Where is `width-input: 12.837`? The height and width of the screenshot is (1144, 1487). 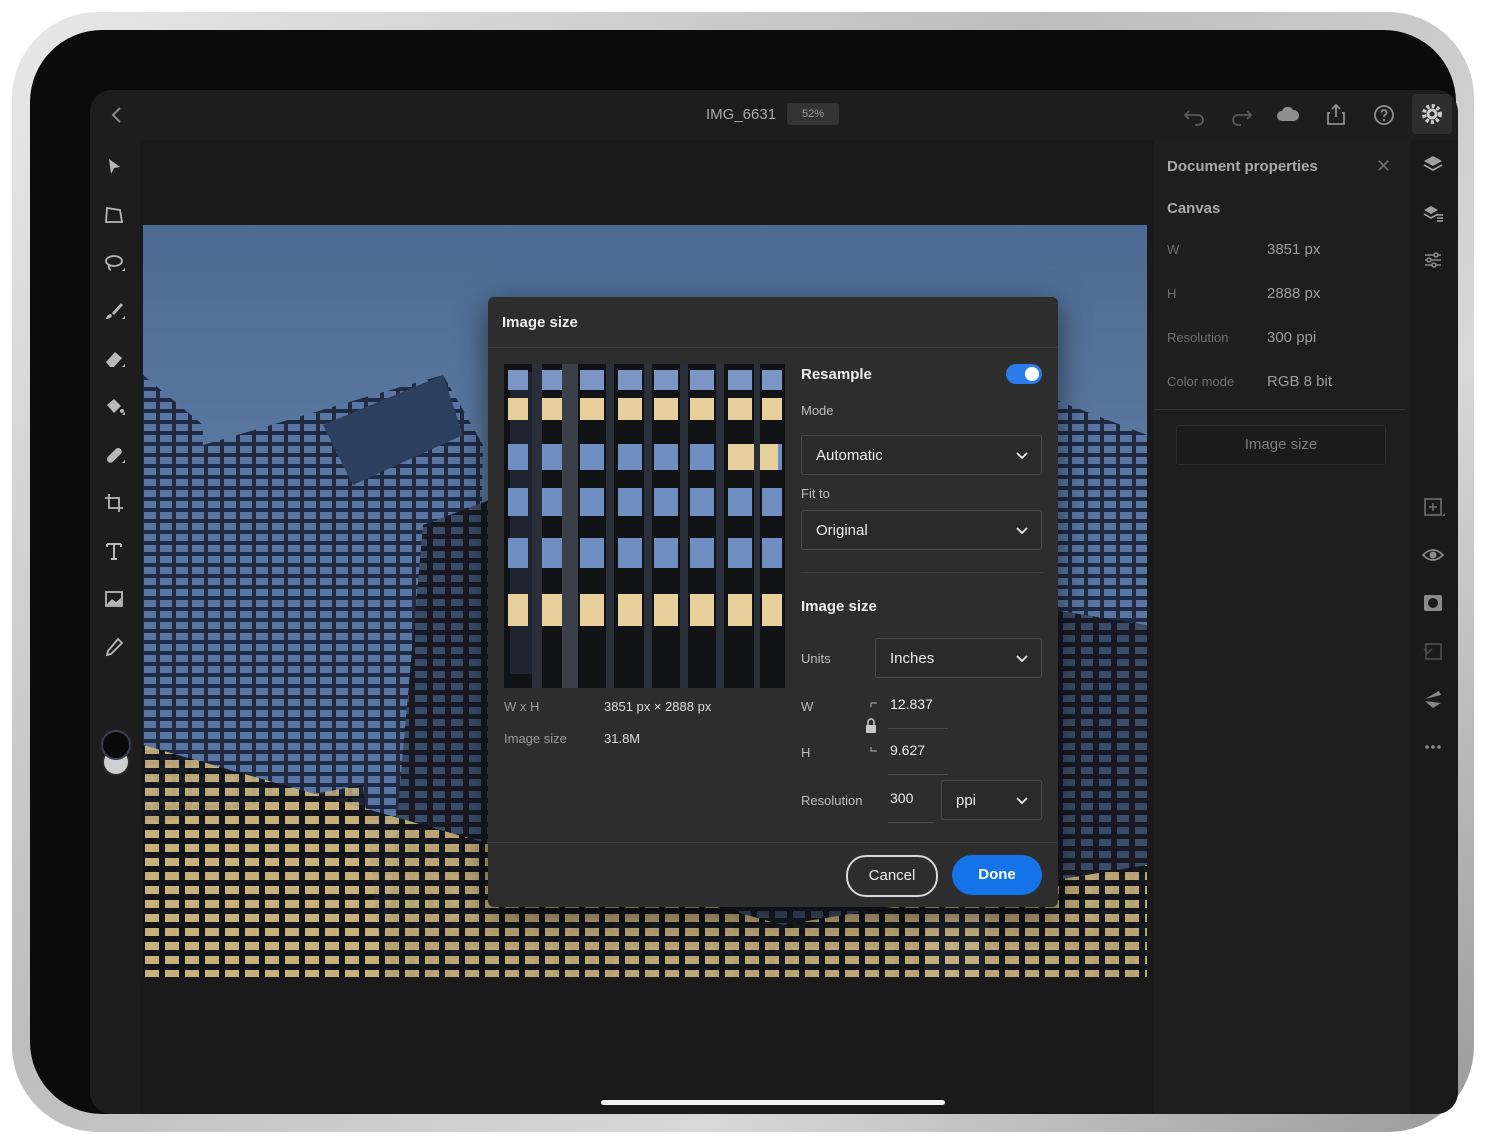 width-input: 12.837 is located at coordinates (918, 712).